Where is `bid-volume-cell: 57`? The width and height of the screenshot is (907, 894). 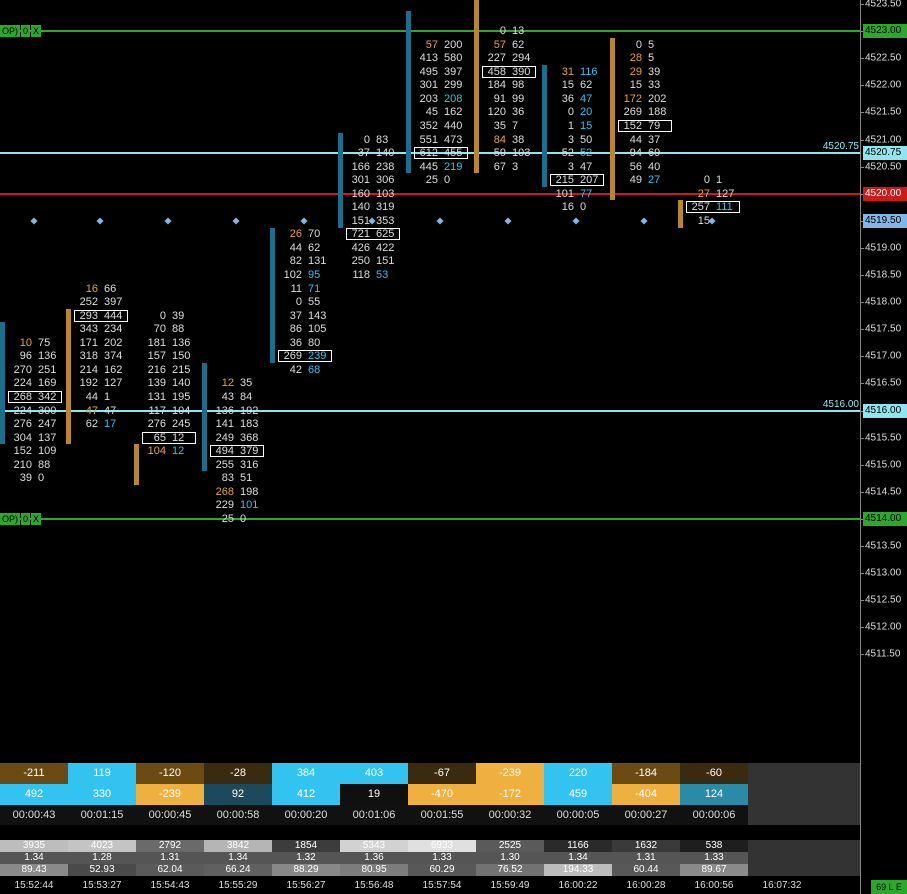 bid-volume-cell: 57 is located at coordinates (499, 44).